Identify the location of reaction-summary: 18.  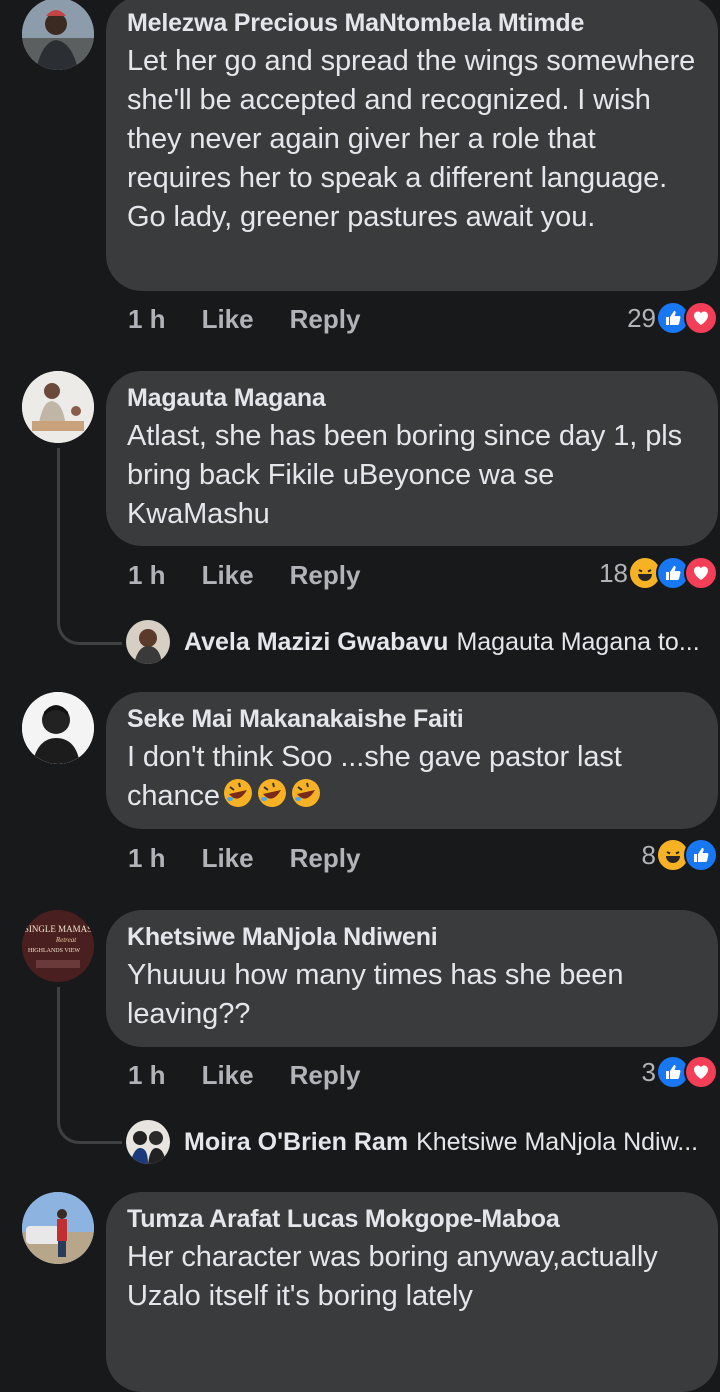
(658, 573).